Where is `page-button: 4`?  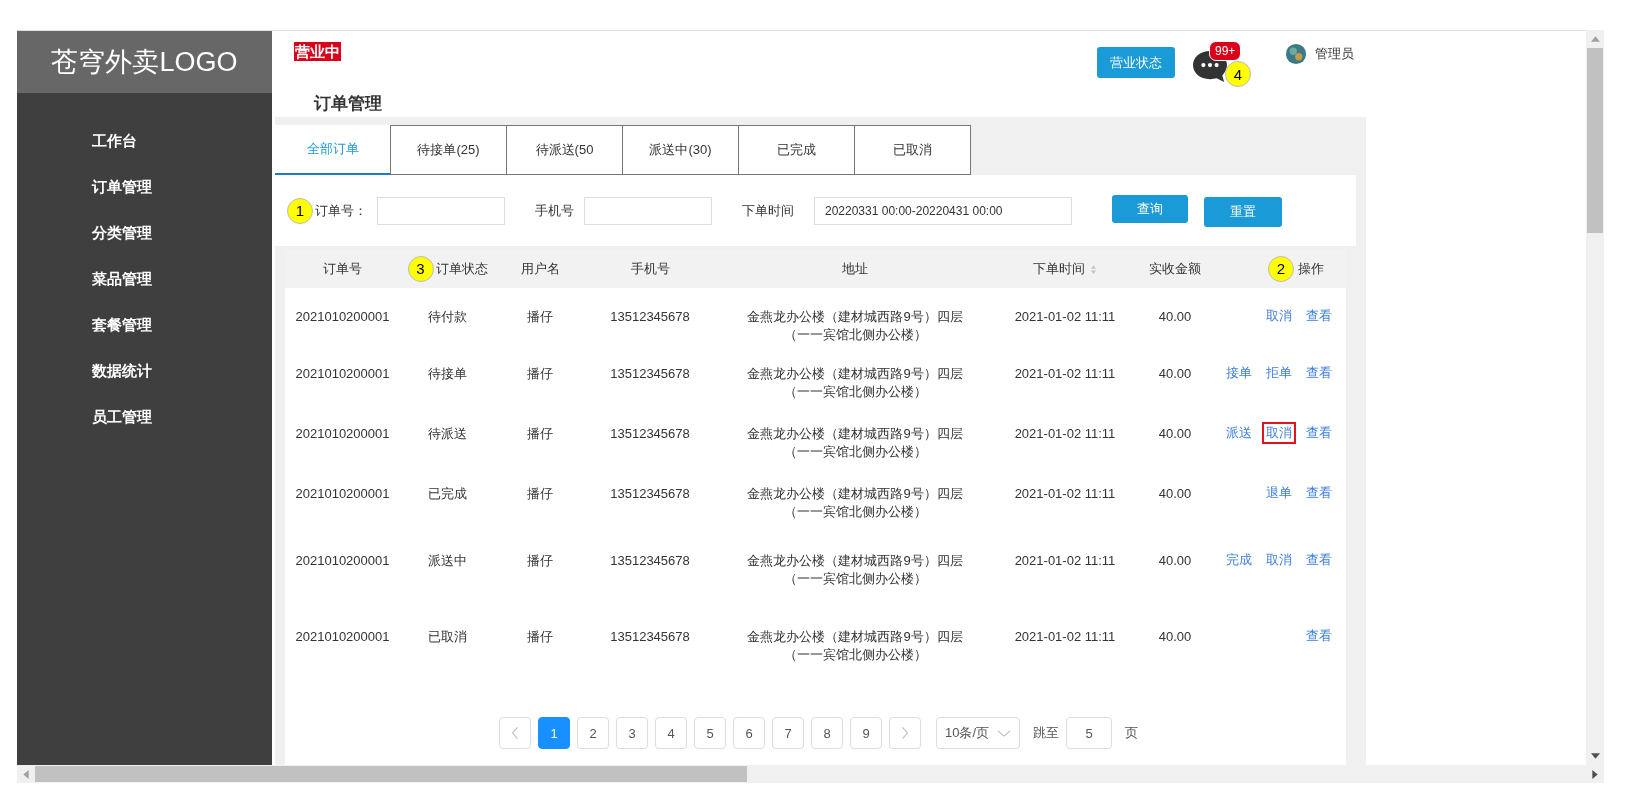
page-button: 4 is located at coordinates (671, 733).